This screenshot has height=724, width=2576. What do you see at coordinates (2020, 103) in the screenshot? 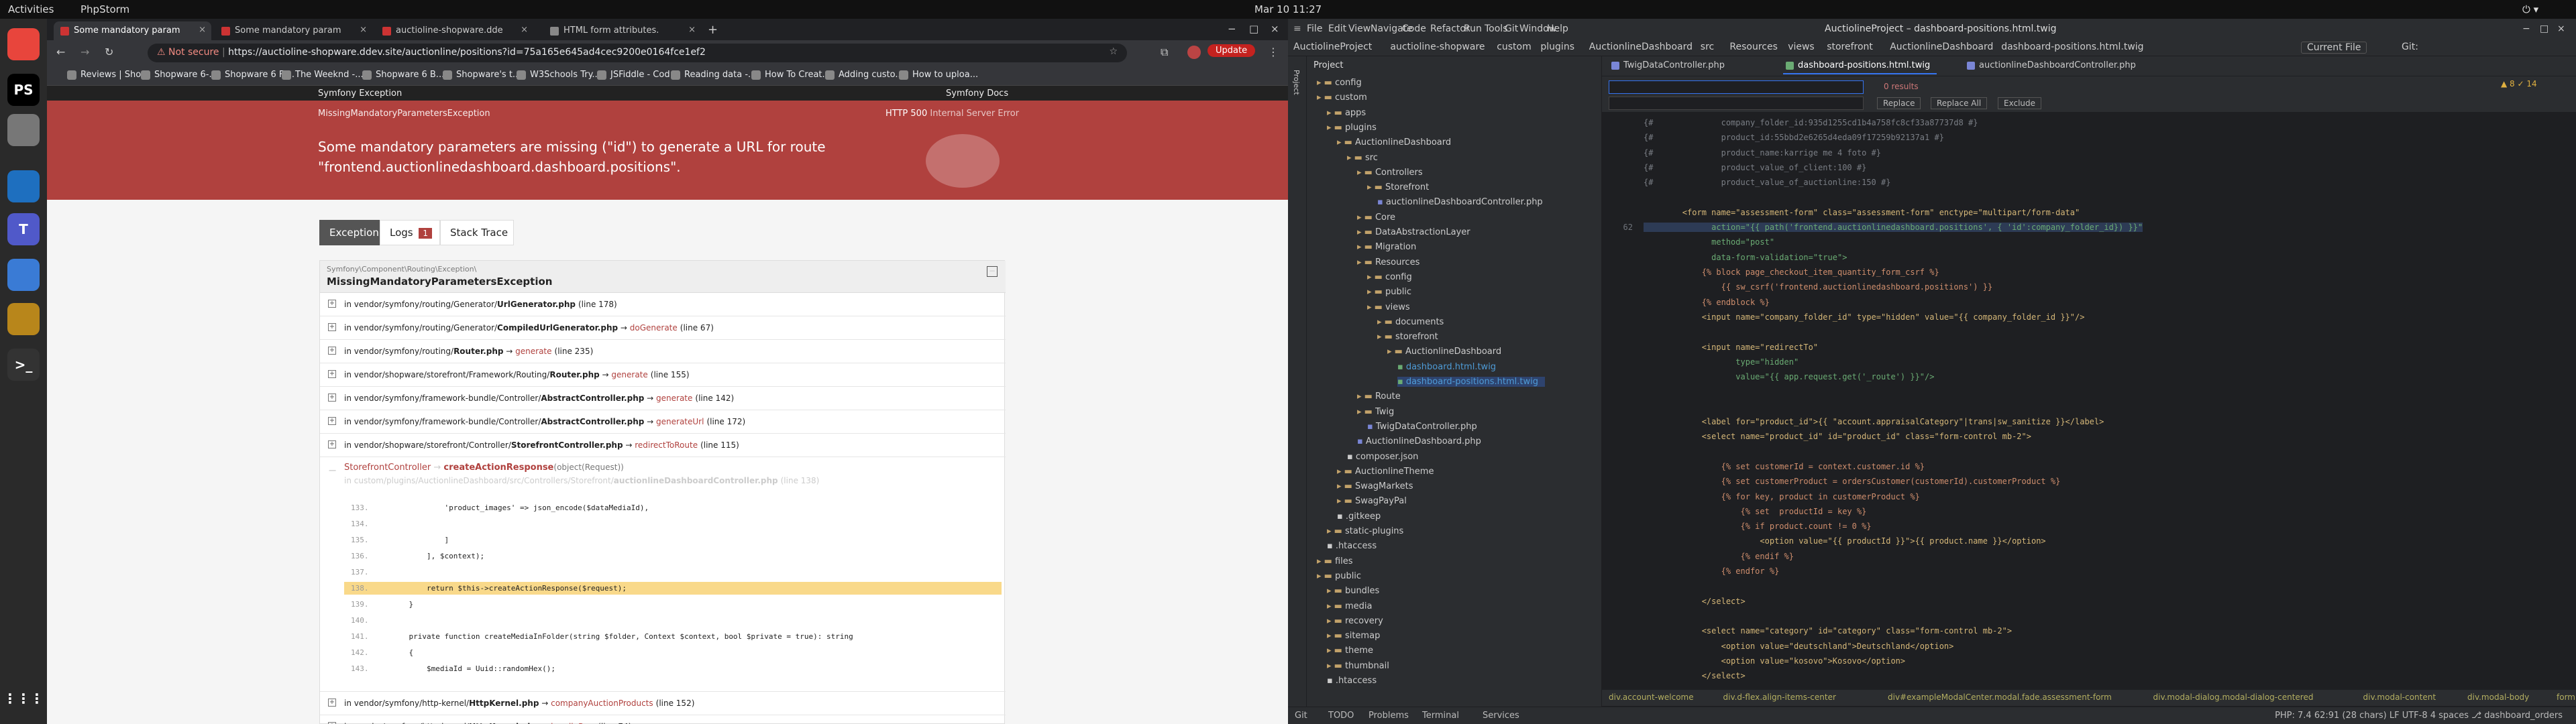
I see `exclude-button: Exclude` at bounding box center [2020, 103].